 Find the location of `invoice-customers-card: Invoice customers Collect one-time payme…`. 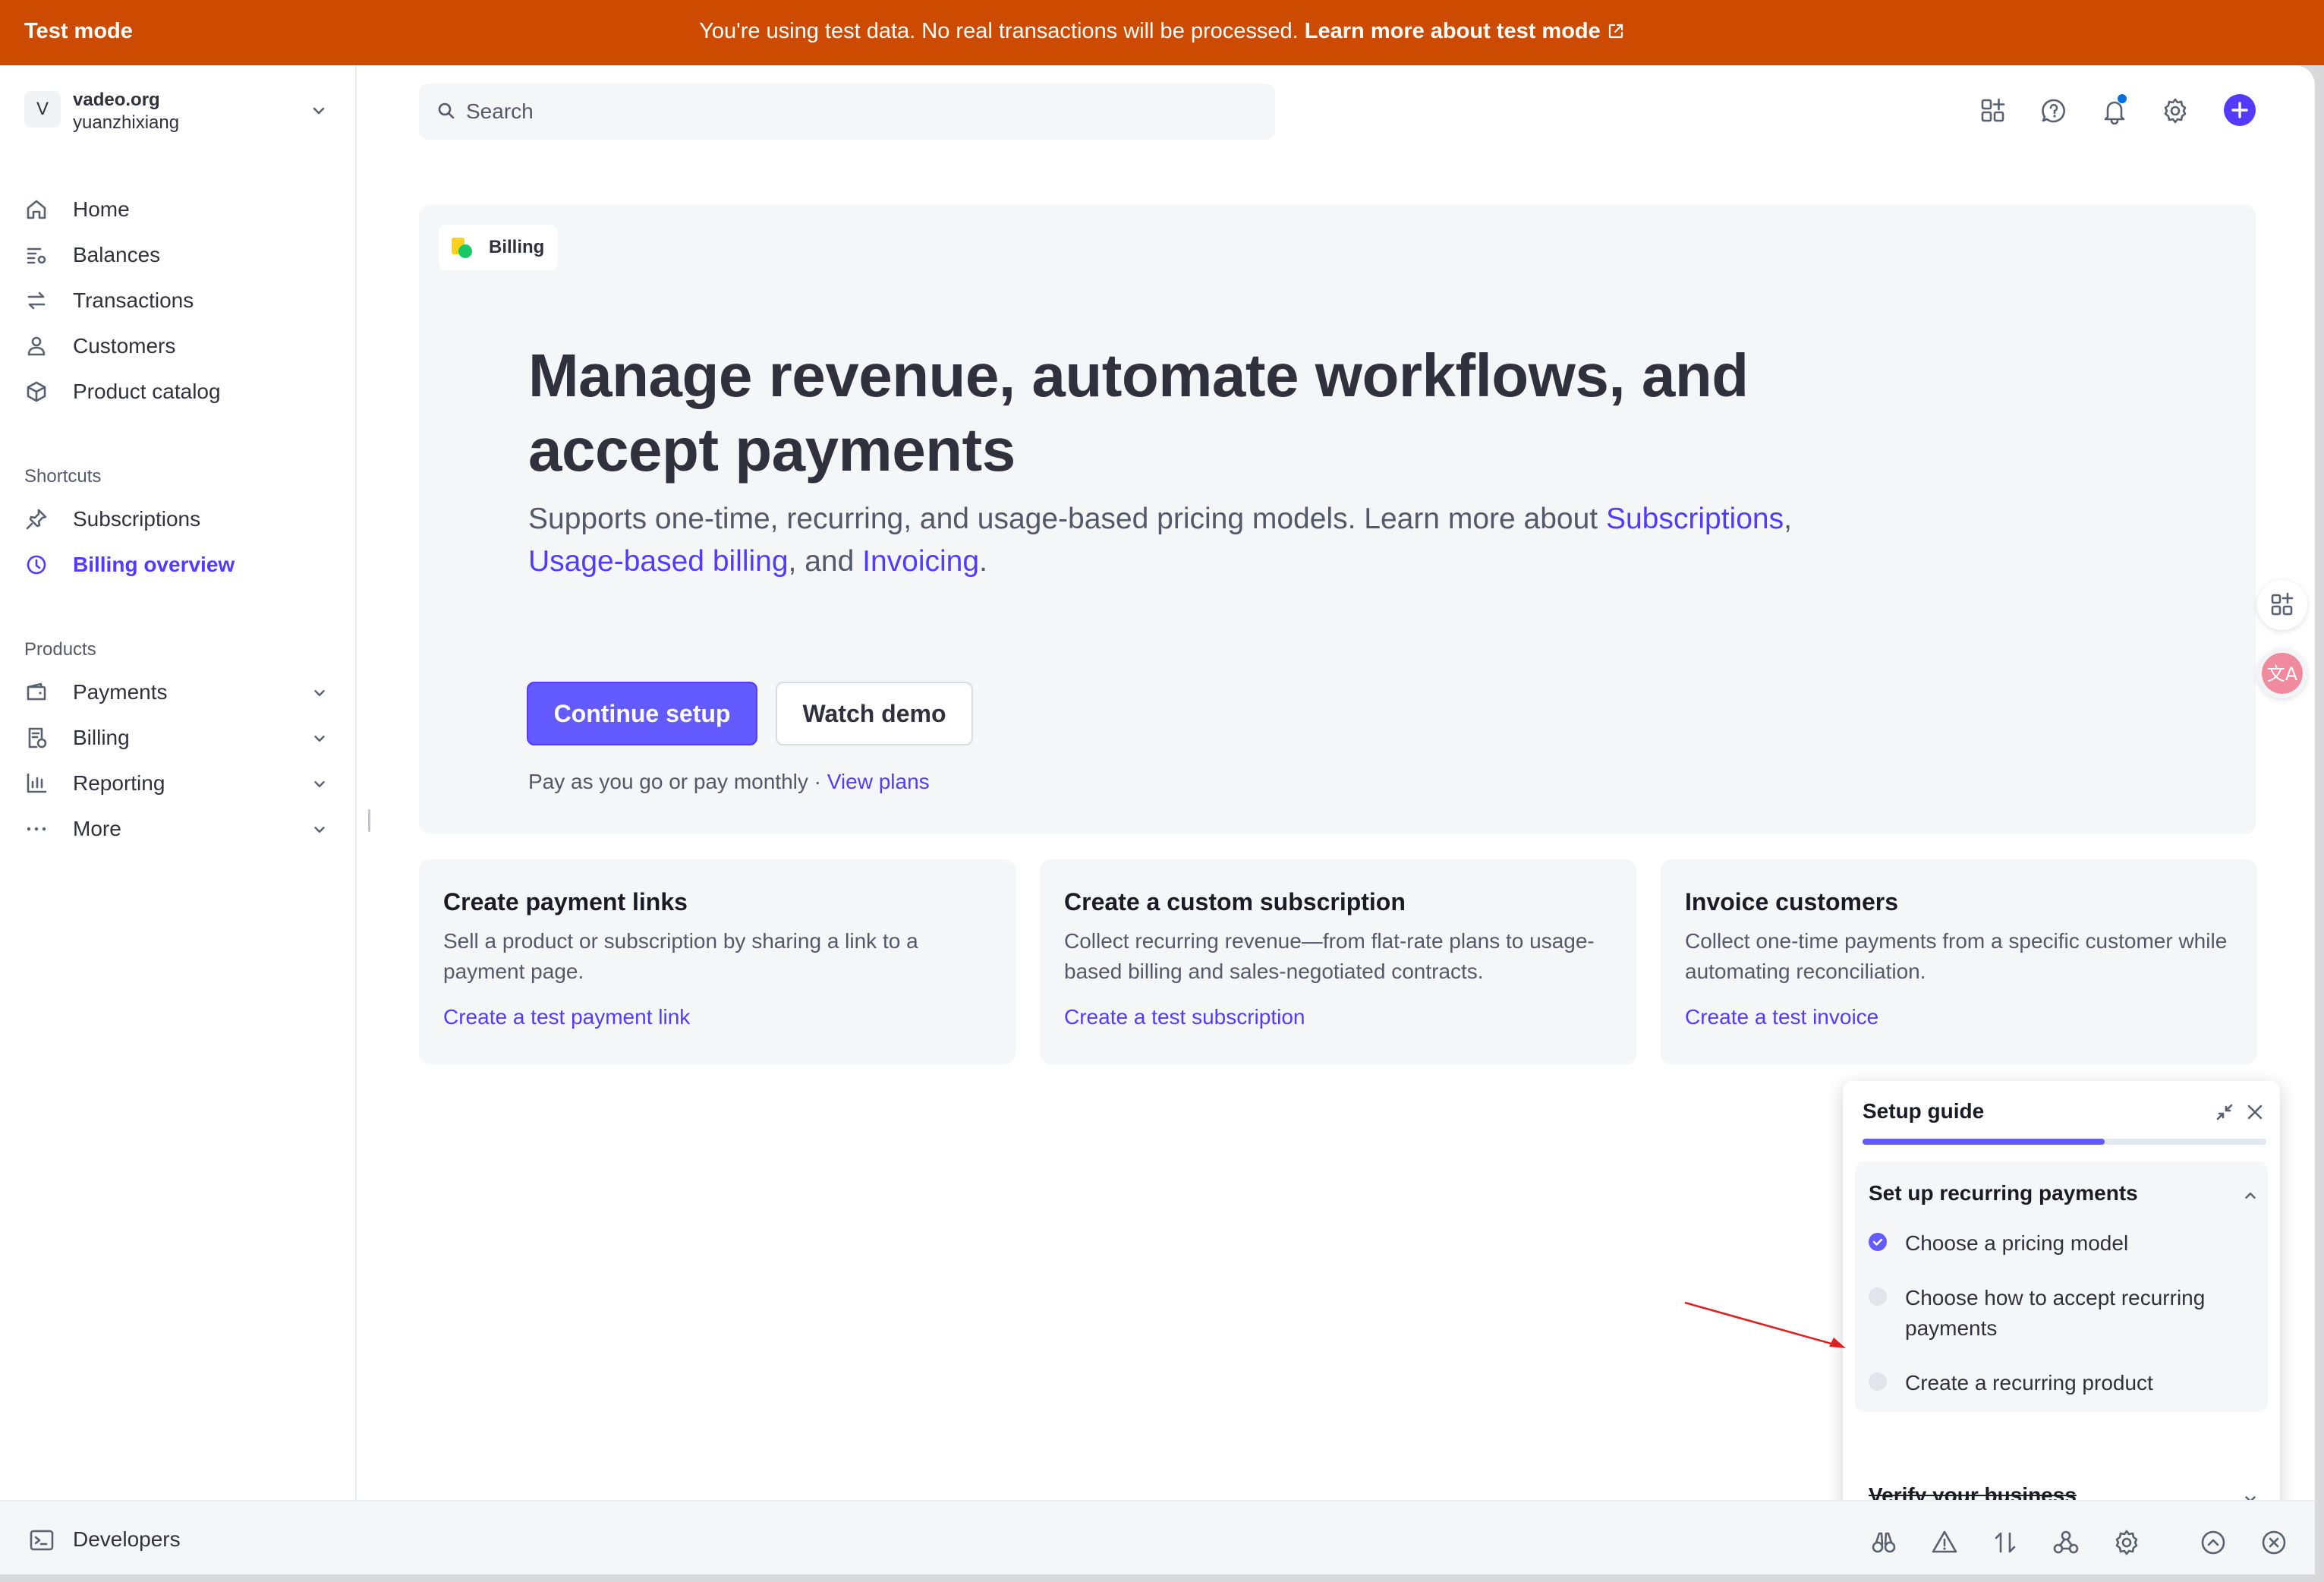

invoice-customers-card: Invoice customers Collect one-time payme… is located at coordinates (1959, 961).